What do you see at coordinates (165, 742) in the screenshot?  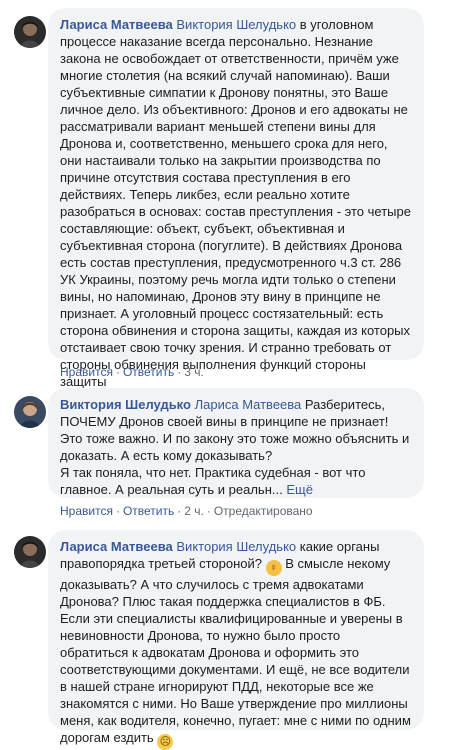 I see `sad-face-emoji-icon: ☹` at bounding box center [165, 742].